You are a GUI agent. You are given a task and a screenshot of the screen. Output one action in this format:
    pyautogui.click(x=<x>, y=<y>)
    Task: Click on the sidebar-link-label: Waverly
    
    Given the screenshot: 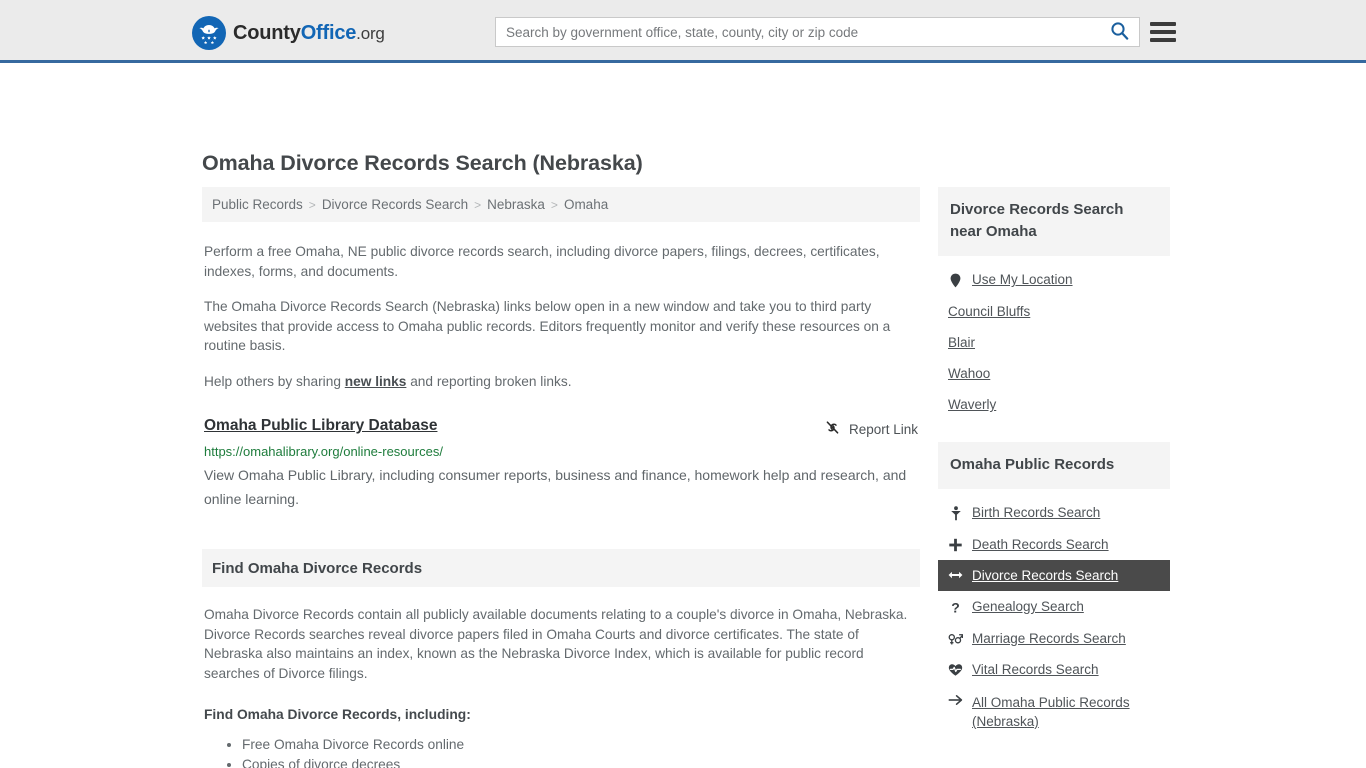 What is the action you would take?
    pyautogui.click(x=972, y=404)
    